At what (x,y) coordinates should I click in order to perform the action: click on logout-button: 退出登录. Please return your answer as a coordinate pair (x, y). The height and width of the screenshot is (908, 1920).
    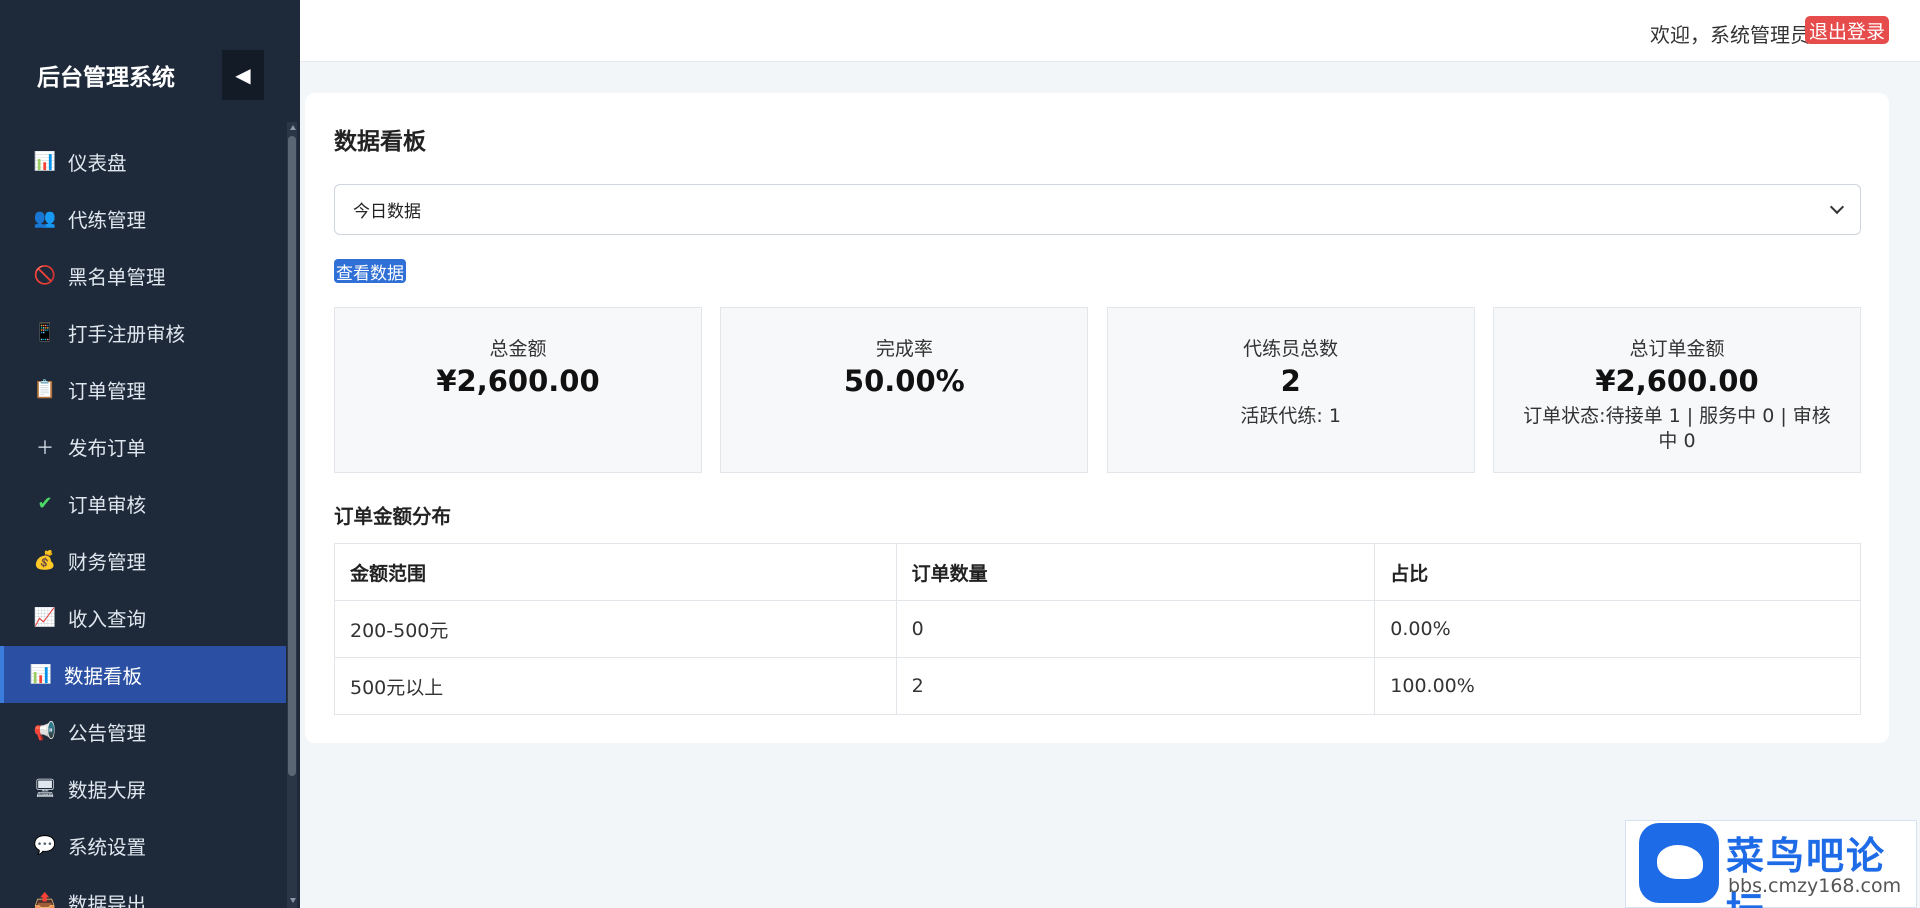
    Looking at the image, I should click on (1846, 30).